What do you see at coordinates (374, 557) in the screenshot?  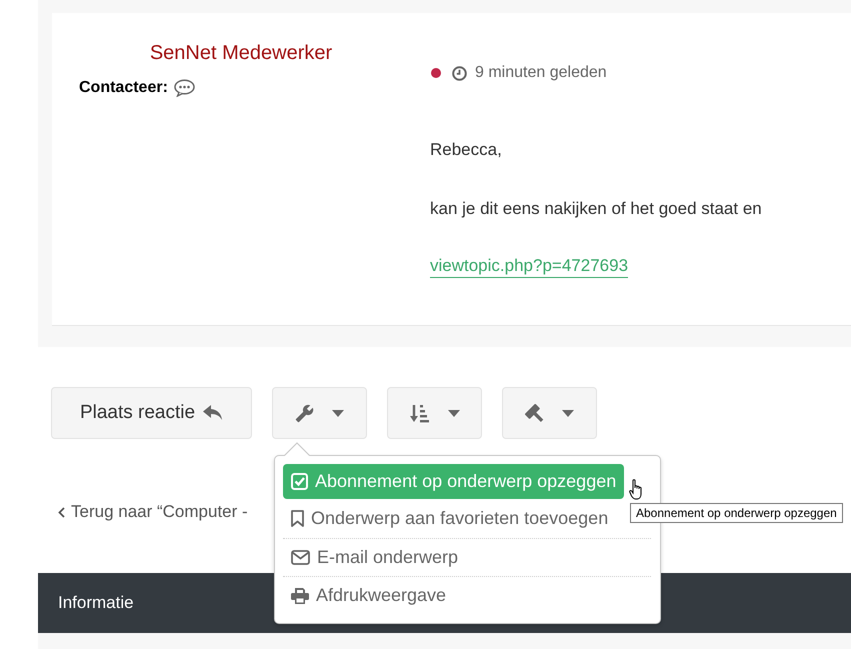 I see `menu-item: E-mail onderwerp` at bounding box center [374, 557].